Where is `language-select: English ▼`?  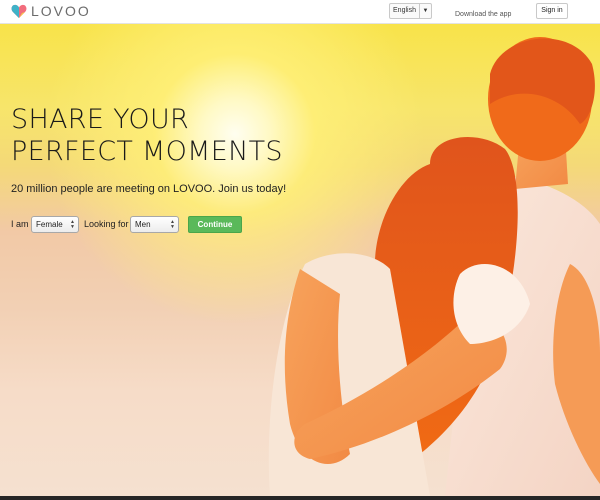 language-select: English ▼ is located at coordinates (410, 11).